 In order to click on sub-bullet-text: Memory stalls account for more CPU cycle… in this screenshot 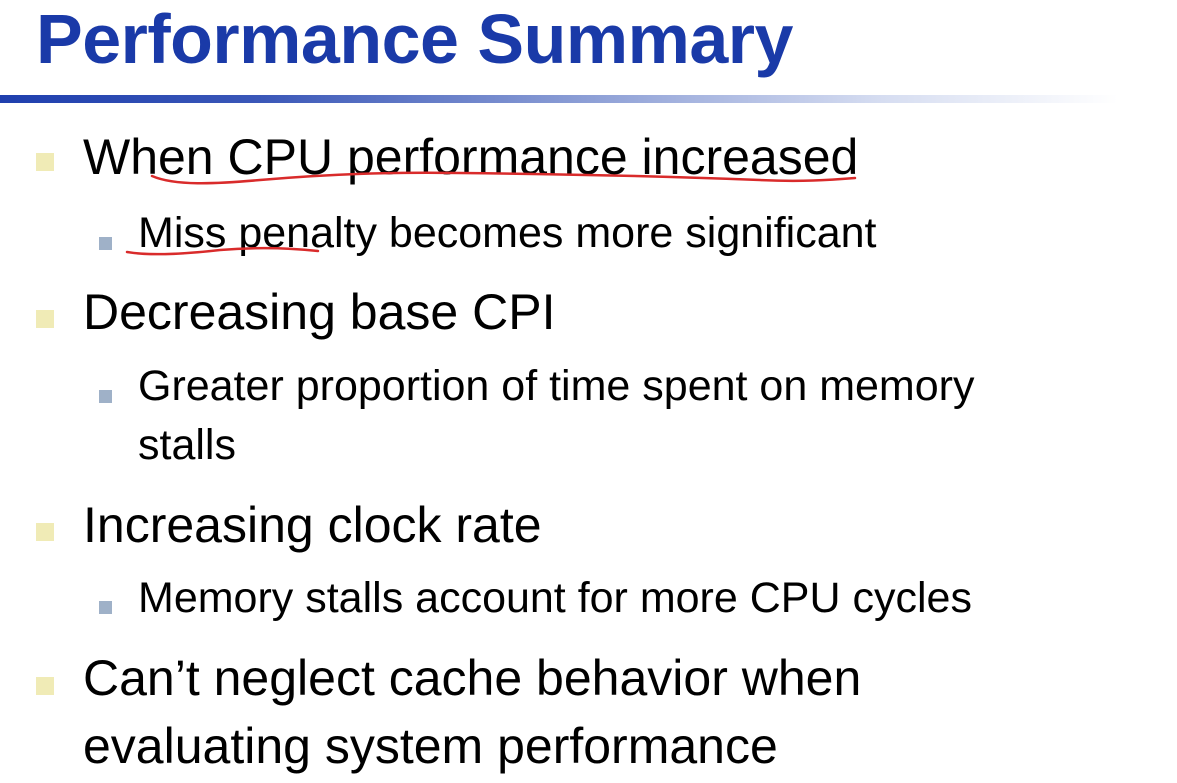, I will do `click(555, 598)`.